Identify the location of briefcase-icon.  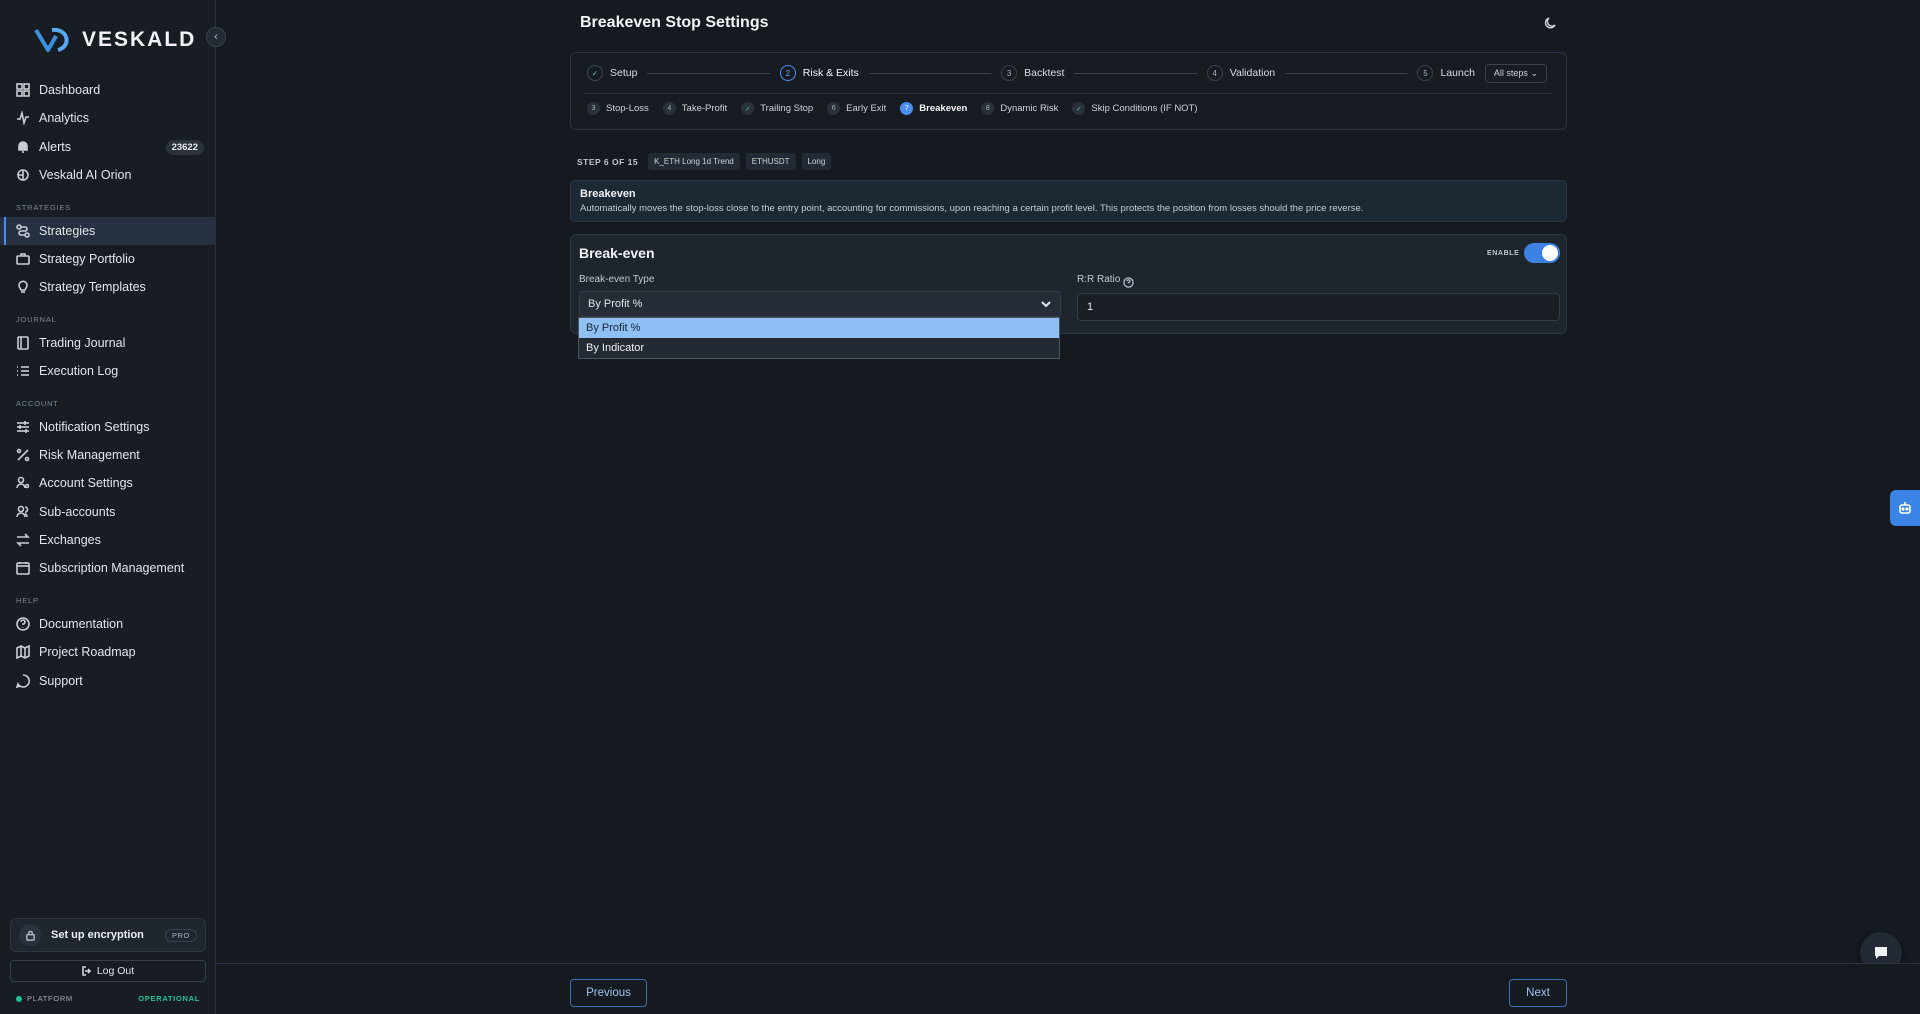
(23, 259).